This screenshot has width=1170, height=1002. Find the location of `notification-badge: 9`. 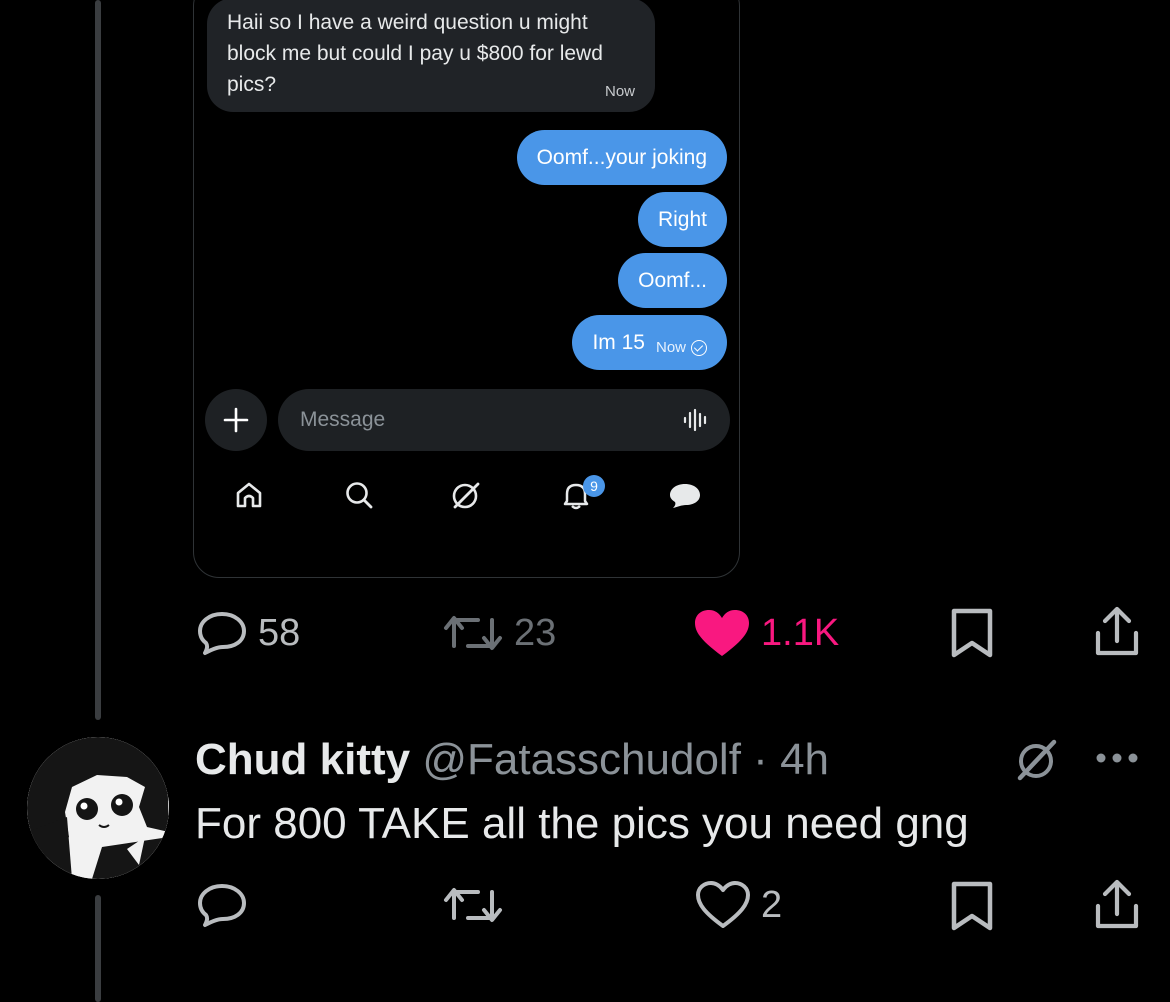

notification-badge: 9 is located at coordinates (594, 486).